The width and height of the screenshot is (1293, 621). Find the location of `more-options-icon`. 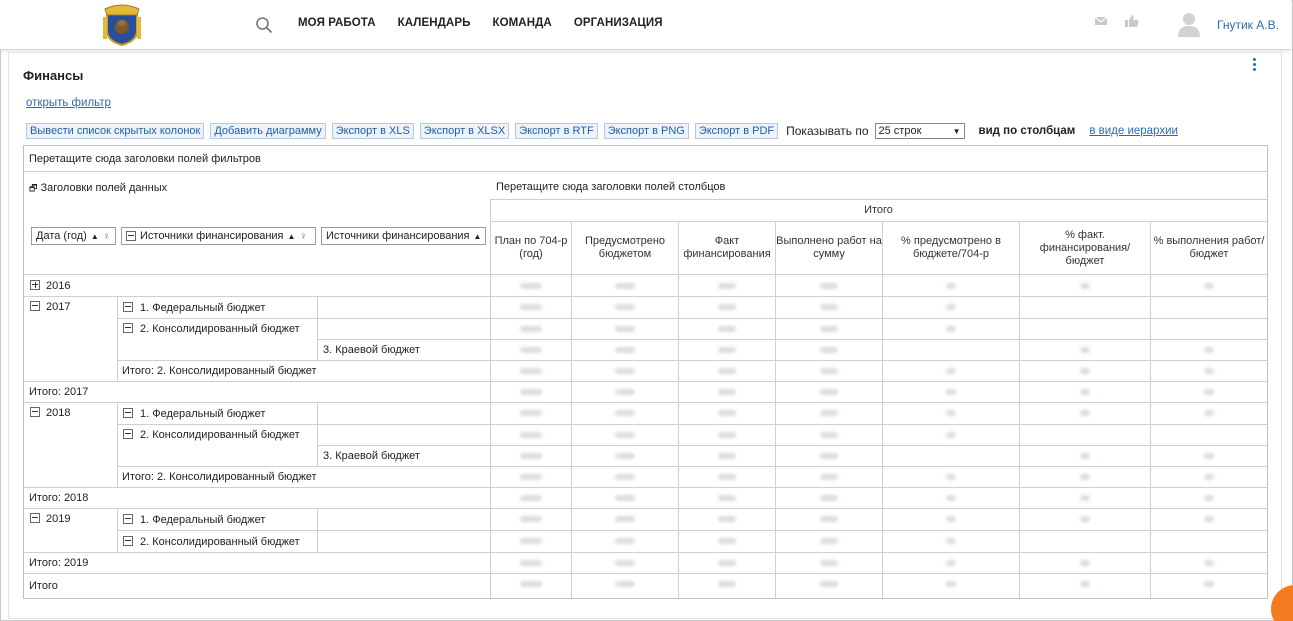

more-options-icon is located at coordinates (1254, 66).